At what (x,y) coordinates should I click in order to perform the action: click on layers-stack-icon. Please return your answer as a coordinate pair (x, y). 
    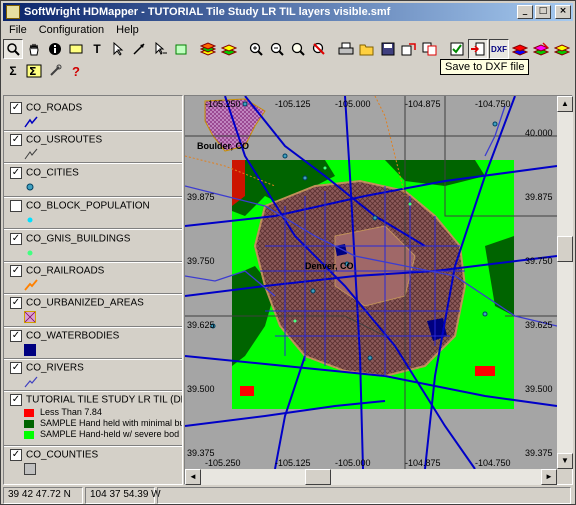
    Looking at the image, I should click on (208, 49).